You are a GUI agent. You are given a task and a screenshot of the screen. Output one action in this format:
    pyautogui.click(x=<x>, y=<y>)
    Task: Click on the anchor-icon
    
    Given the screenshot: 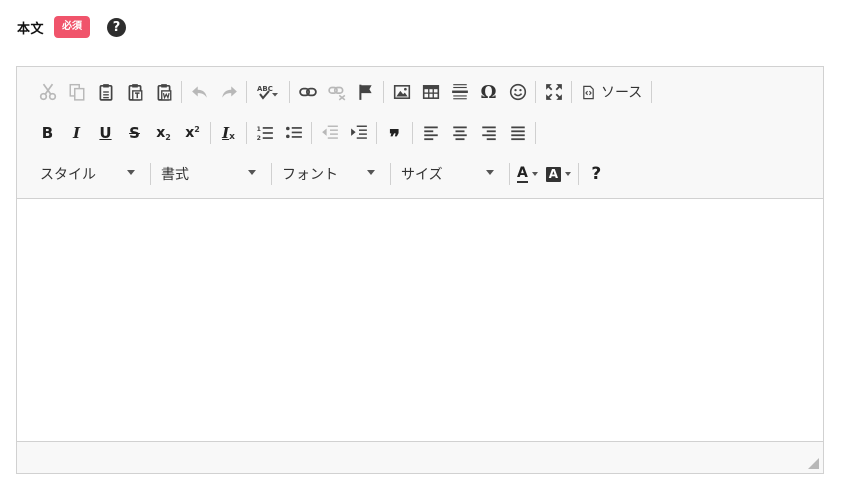 What is the action you would take?
    pyautogui.click(x=365, y=92)
    